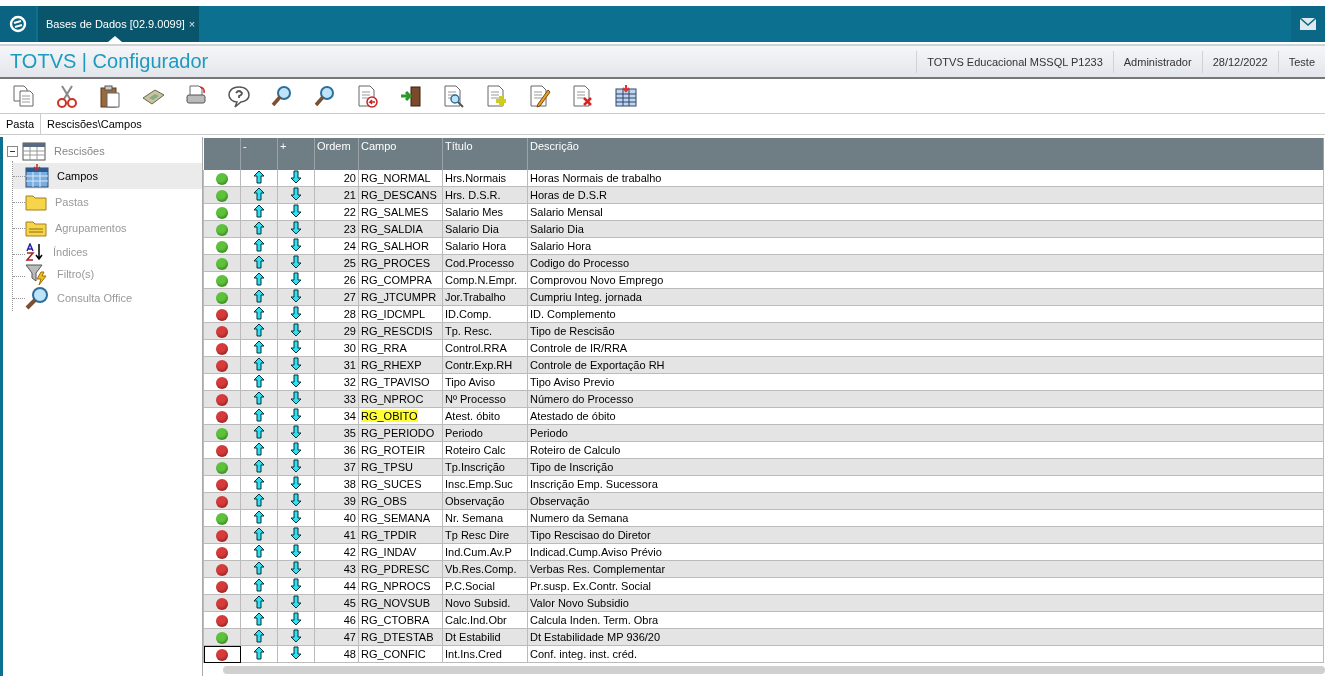  I want to click on mail-icon, so click(1308, 24).